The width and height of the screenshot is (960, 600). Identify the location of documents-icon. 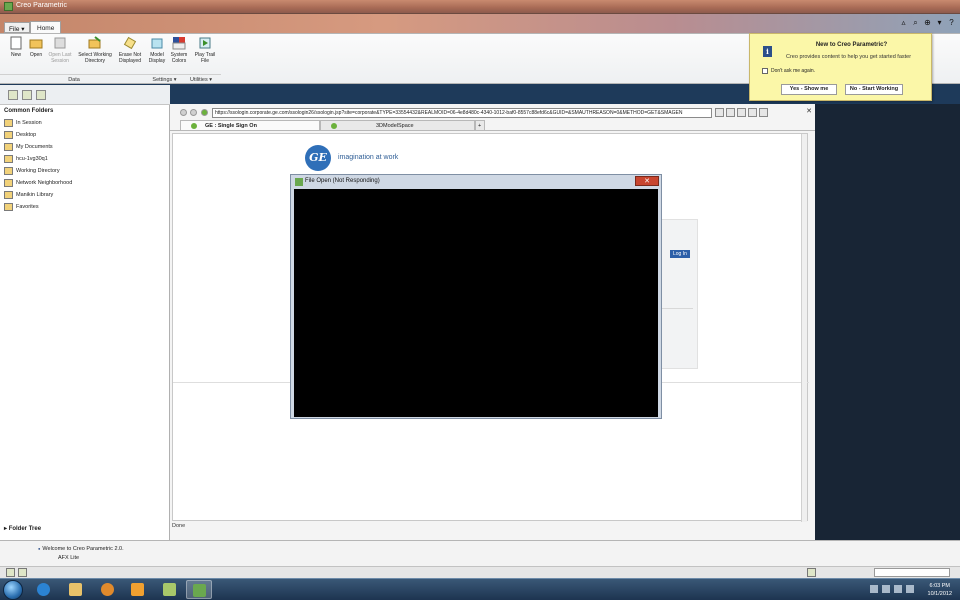
(8, 147).